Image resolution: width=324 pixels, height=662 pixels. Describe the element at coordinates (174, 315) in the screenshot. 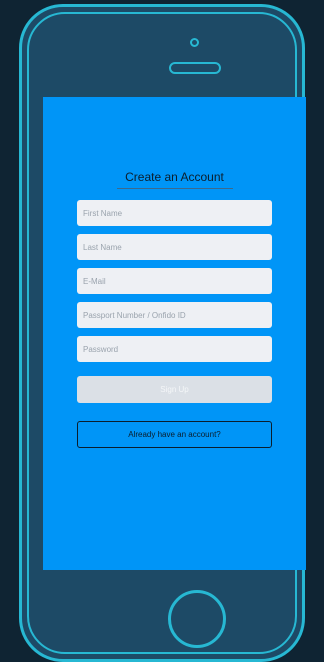

I see `passport-id-field` at that location.